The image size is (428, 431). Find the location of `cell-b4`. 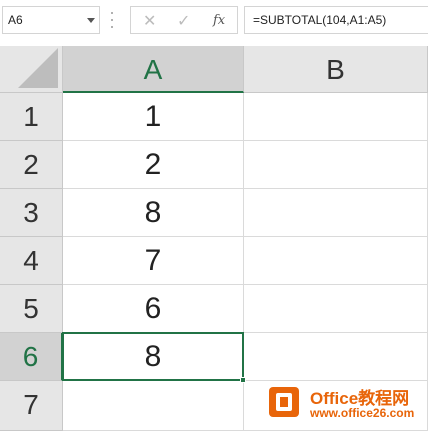

cell-b4 is located at coordinates (336, 261).